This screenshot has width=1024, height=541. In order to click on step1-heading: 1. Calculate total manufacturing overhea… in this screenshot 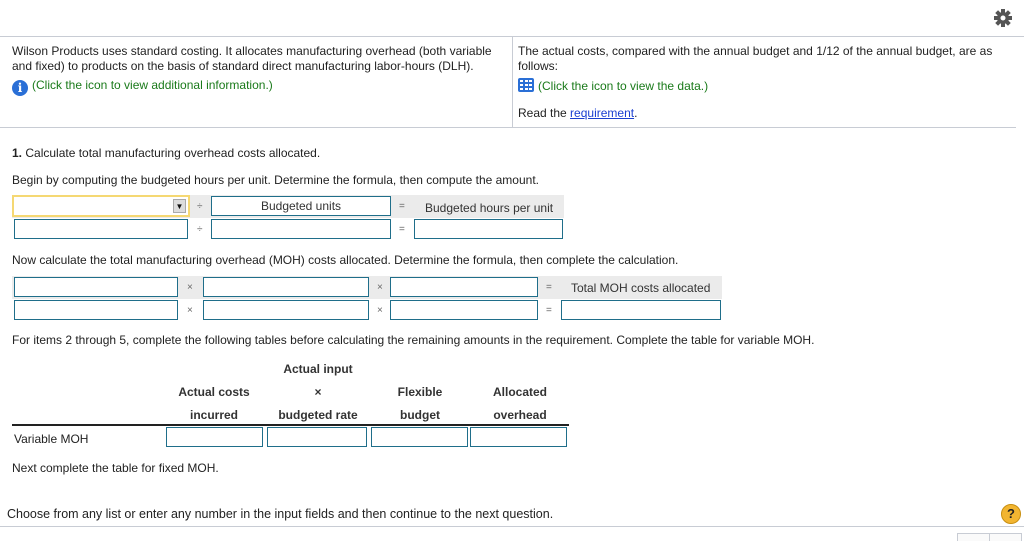, I will do `click(166, 153)`.